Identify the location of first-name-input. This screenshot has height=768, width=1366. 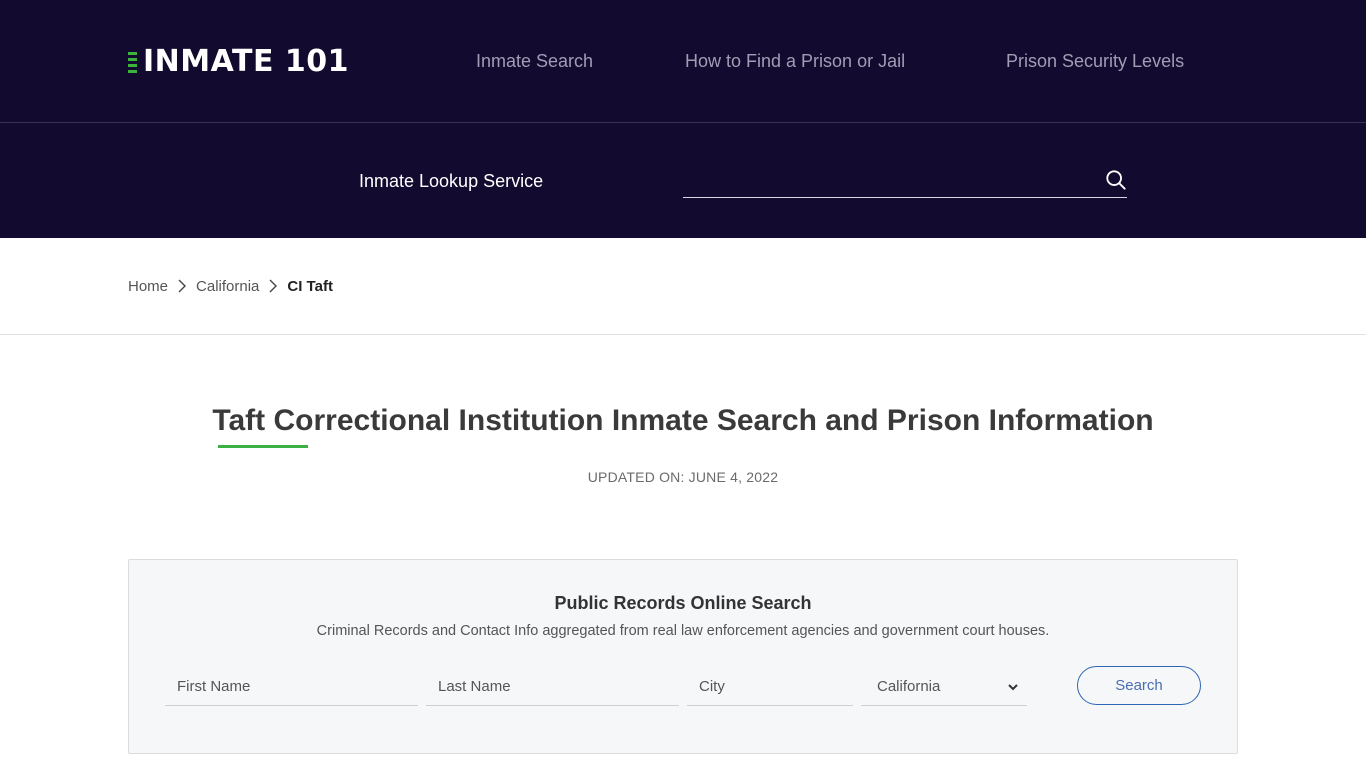
(291, 686).